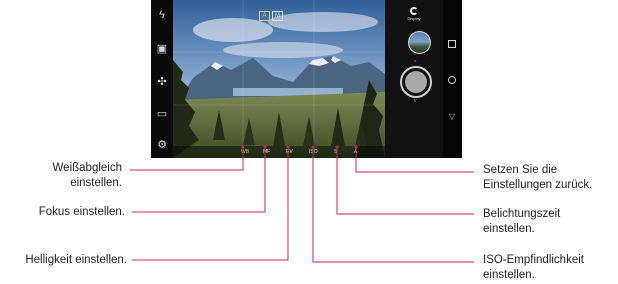 This screenshot has height=284, width=618. What do you see at coordinates (199, 180) in the screenshot?
I see `callout-focus` at bounding box center [199, 180].